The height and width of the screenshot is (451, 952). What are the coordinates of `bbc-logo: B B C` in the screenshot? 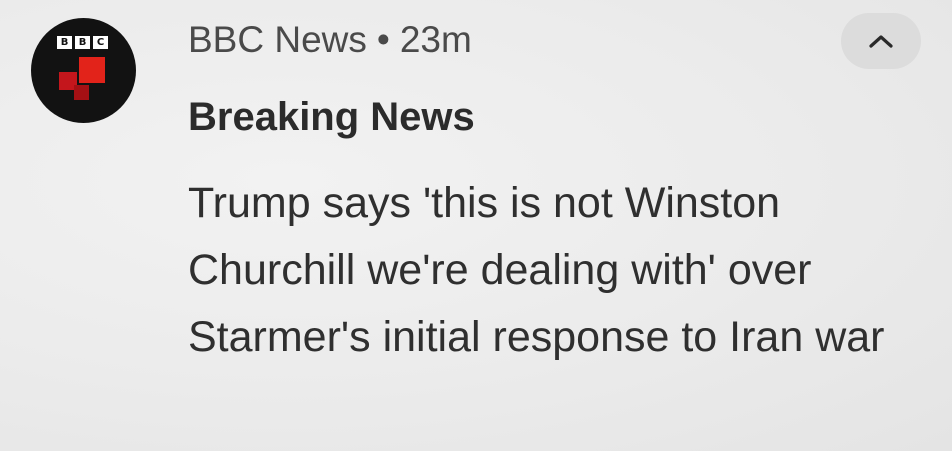 It's located at (82, 42).